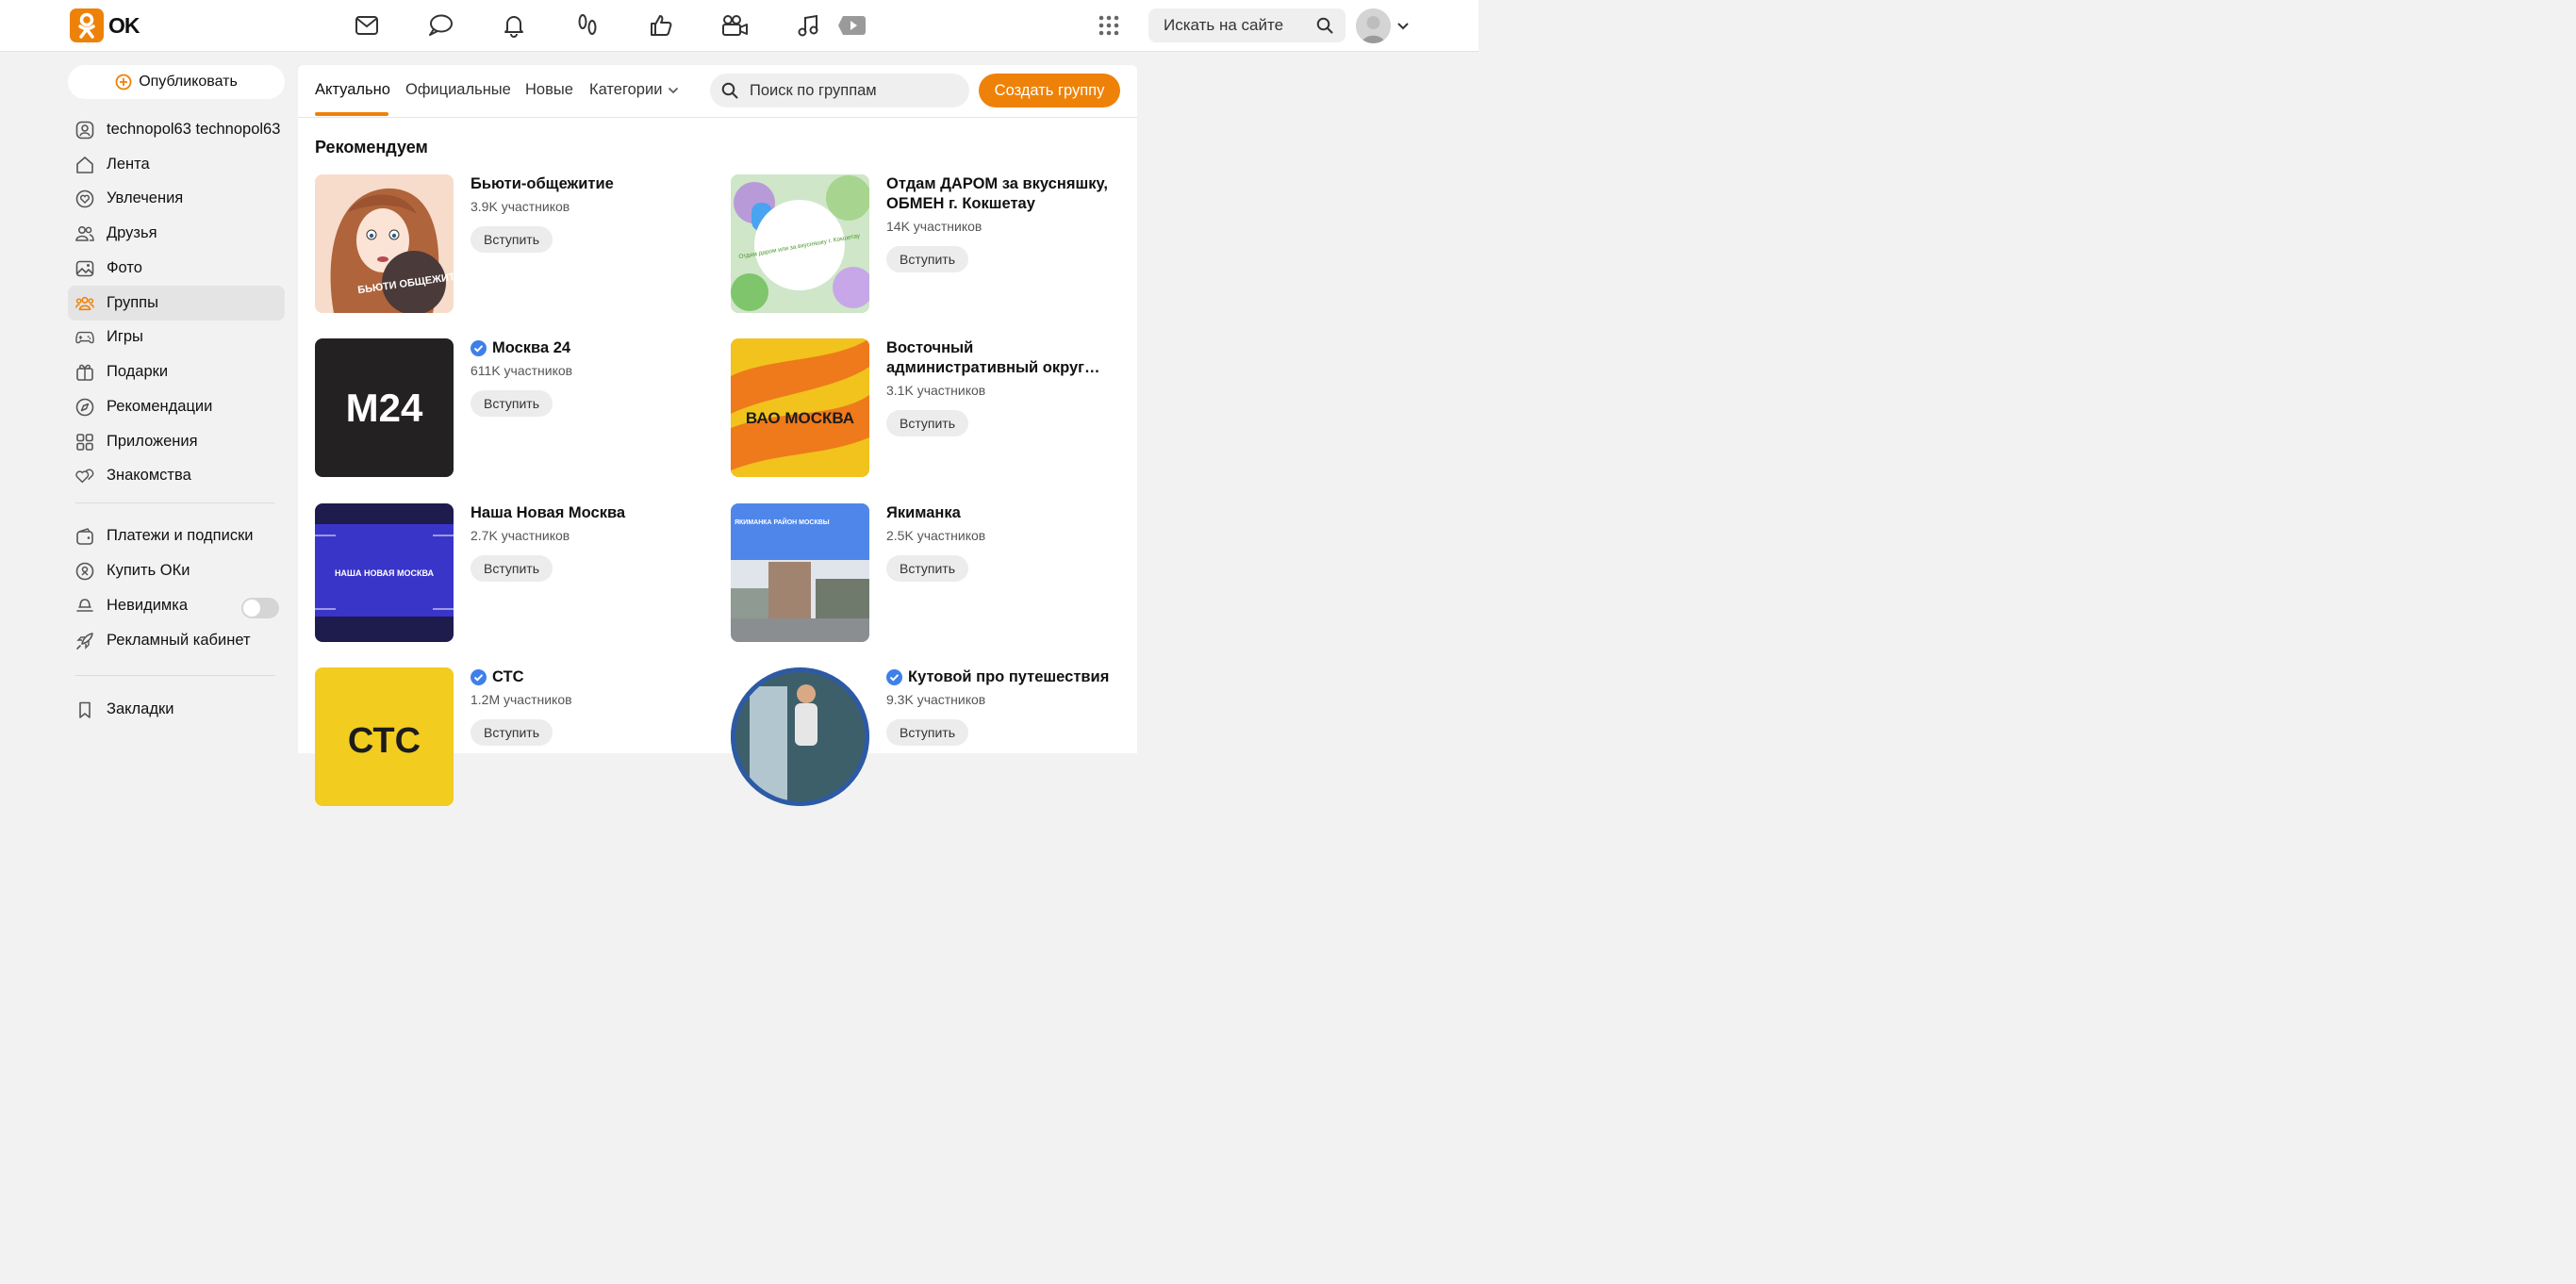  Describe the element at coordinates (626, 89) in the screenshot. I see `tab-categories-label: Категории` at that location.